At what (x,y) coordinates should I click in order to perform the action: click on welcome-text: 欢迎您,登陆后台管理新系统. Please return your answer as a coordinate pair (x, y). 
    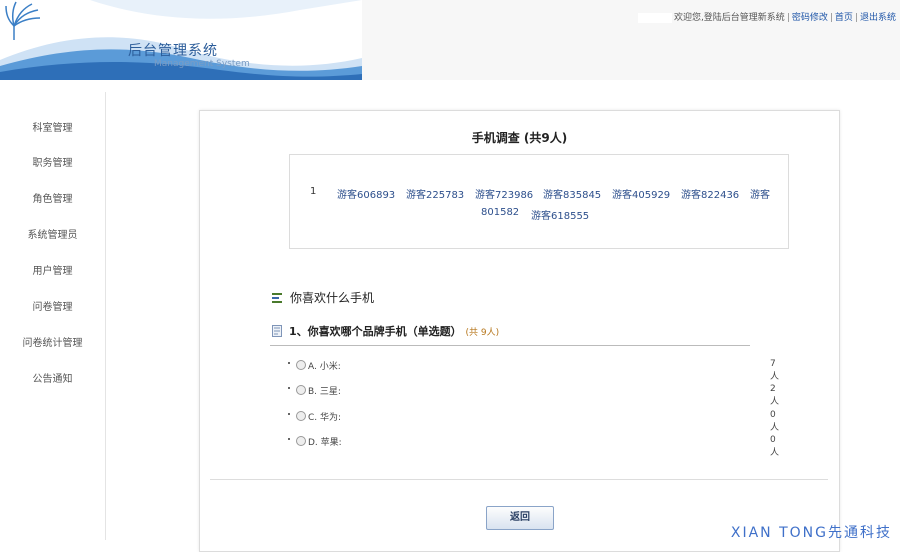
    Looking at the image, I should click on (729, 18).